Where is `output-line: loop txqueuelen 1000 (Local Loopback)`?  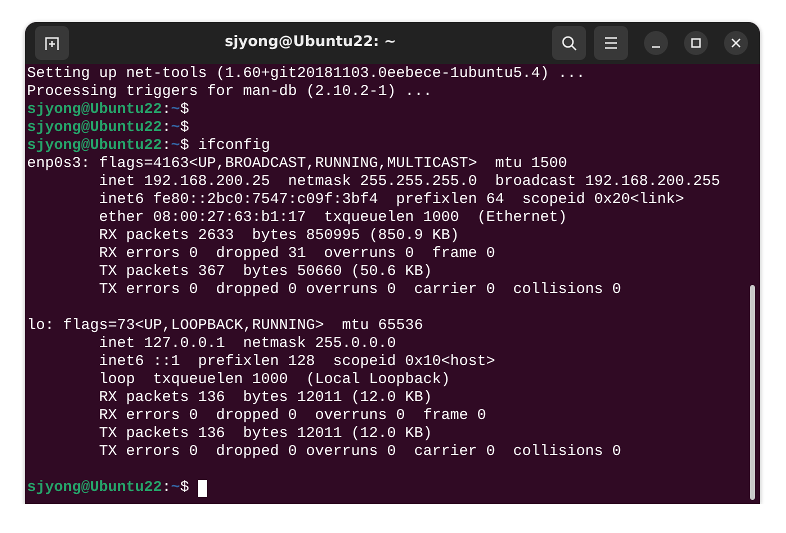
output-line: loop txqueuelen 1000 (Local Loopback) is located at coordinates (275, 380).